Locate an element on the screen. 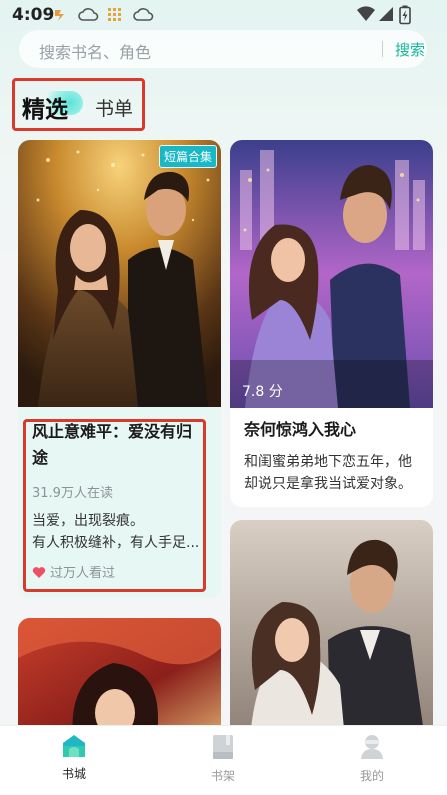 This screenshot has width=447, height=795. book-title: 奈何惊鸿入我心 is located at coordinates (300, 429).